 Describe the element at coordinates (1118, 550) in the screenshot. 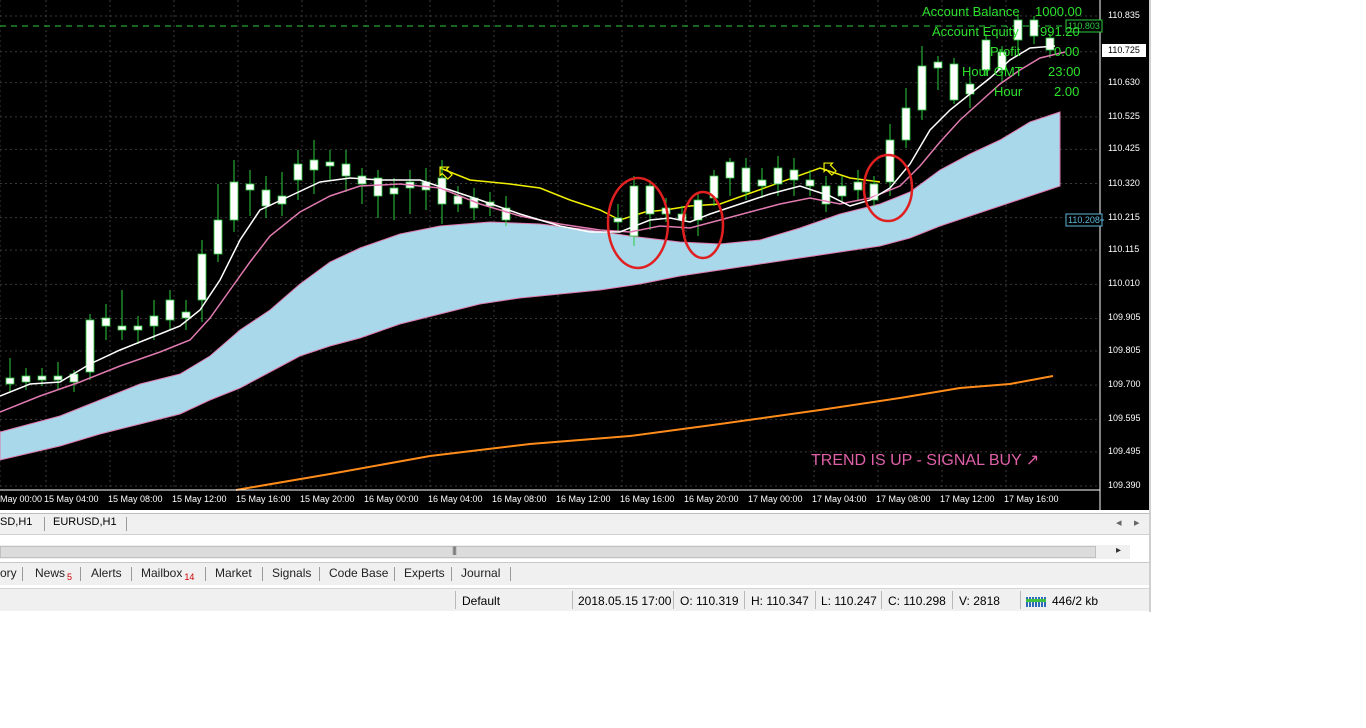

I see `scroll-right-arrow-icon: ▸` at that location.